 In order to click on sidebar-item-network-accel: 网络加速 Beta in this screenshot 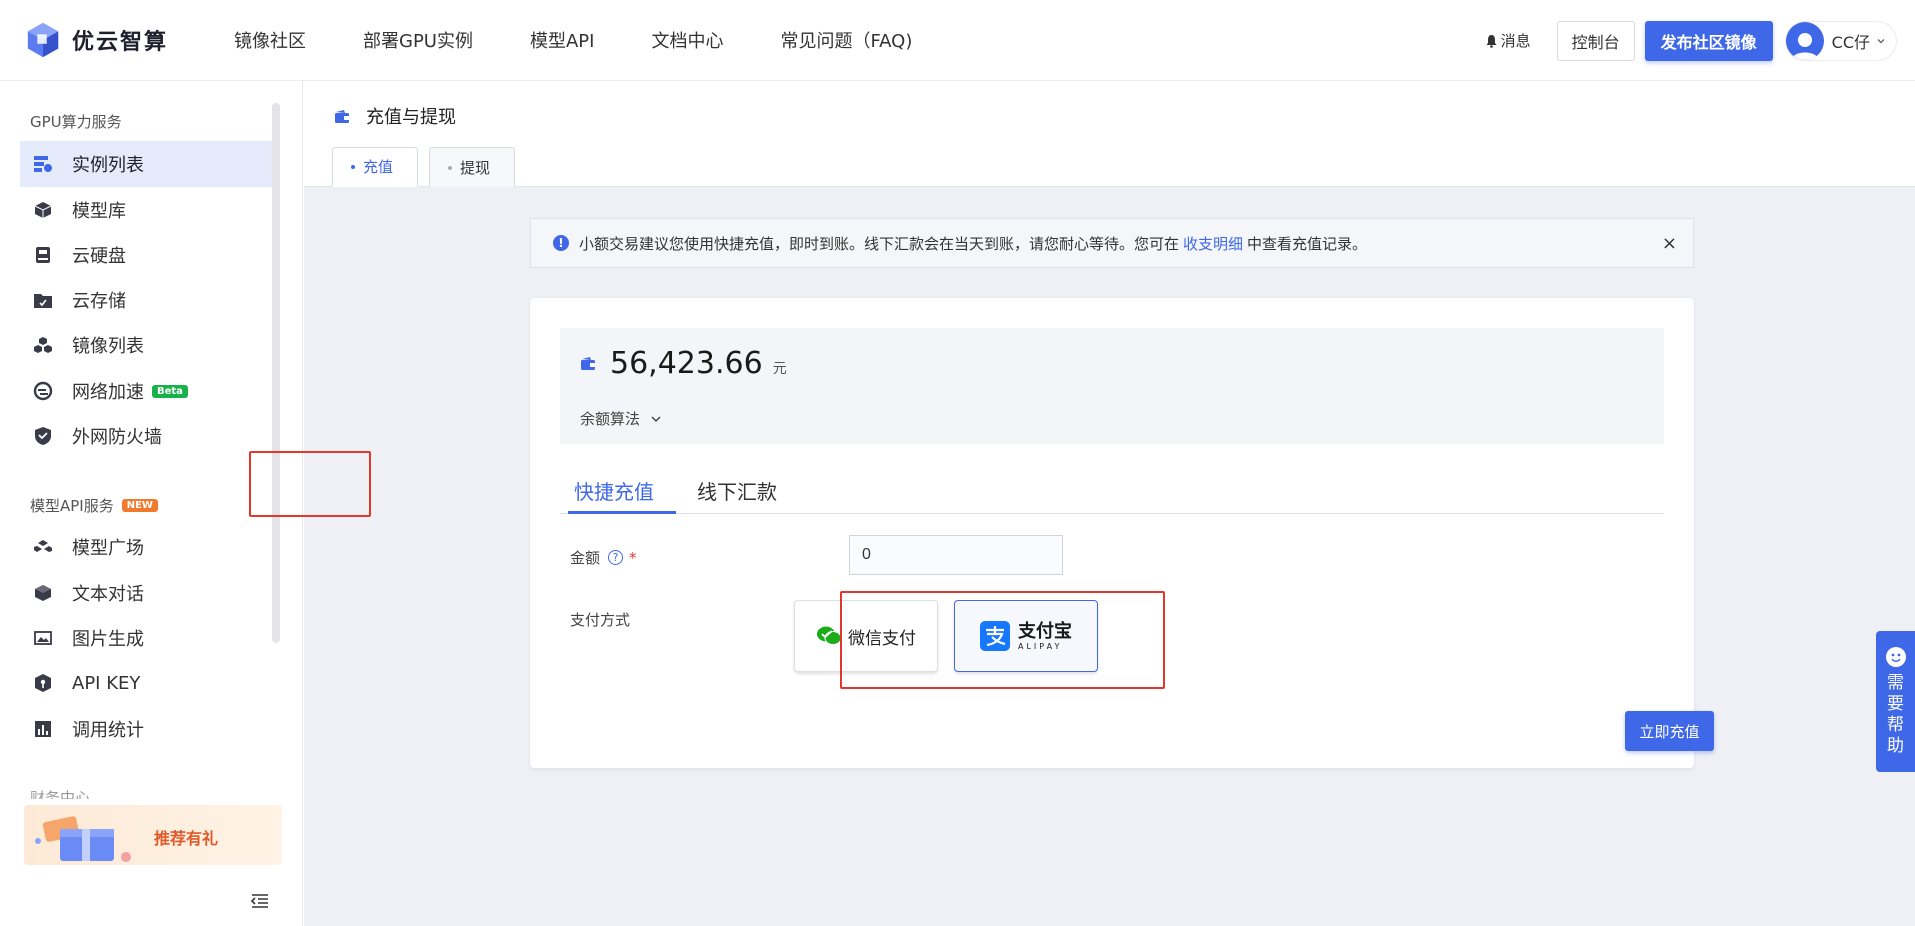, I will do `click(146, 391)`.